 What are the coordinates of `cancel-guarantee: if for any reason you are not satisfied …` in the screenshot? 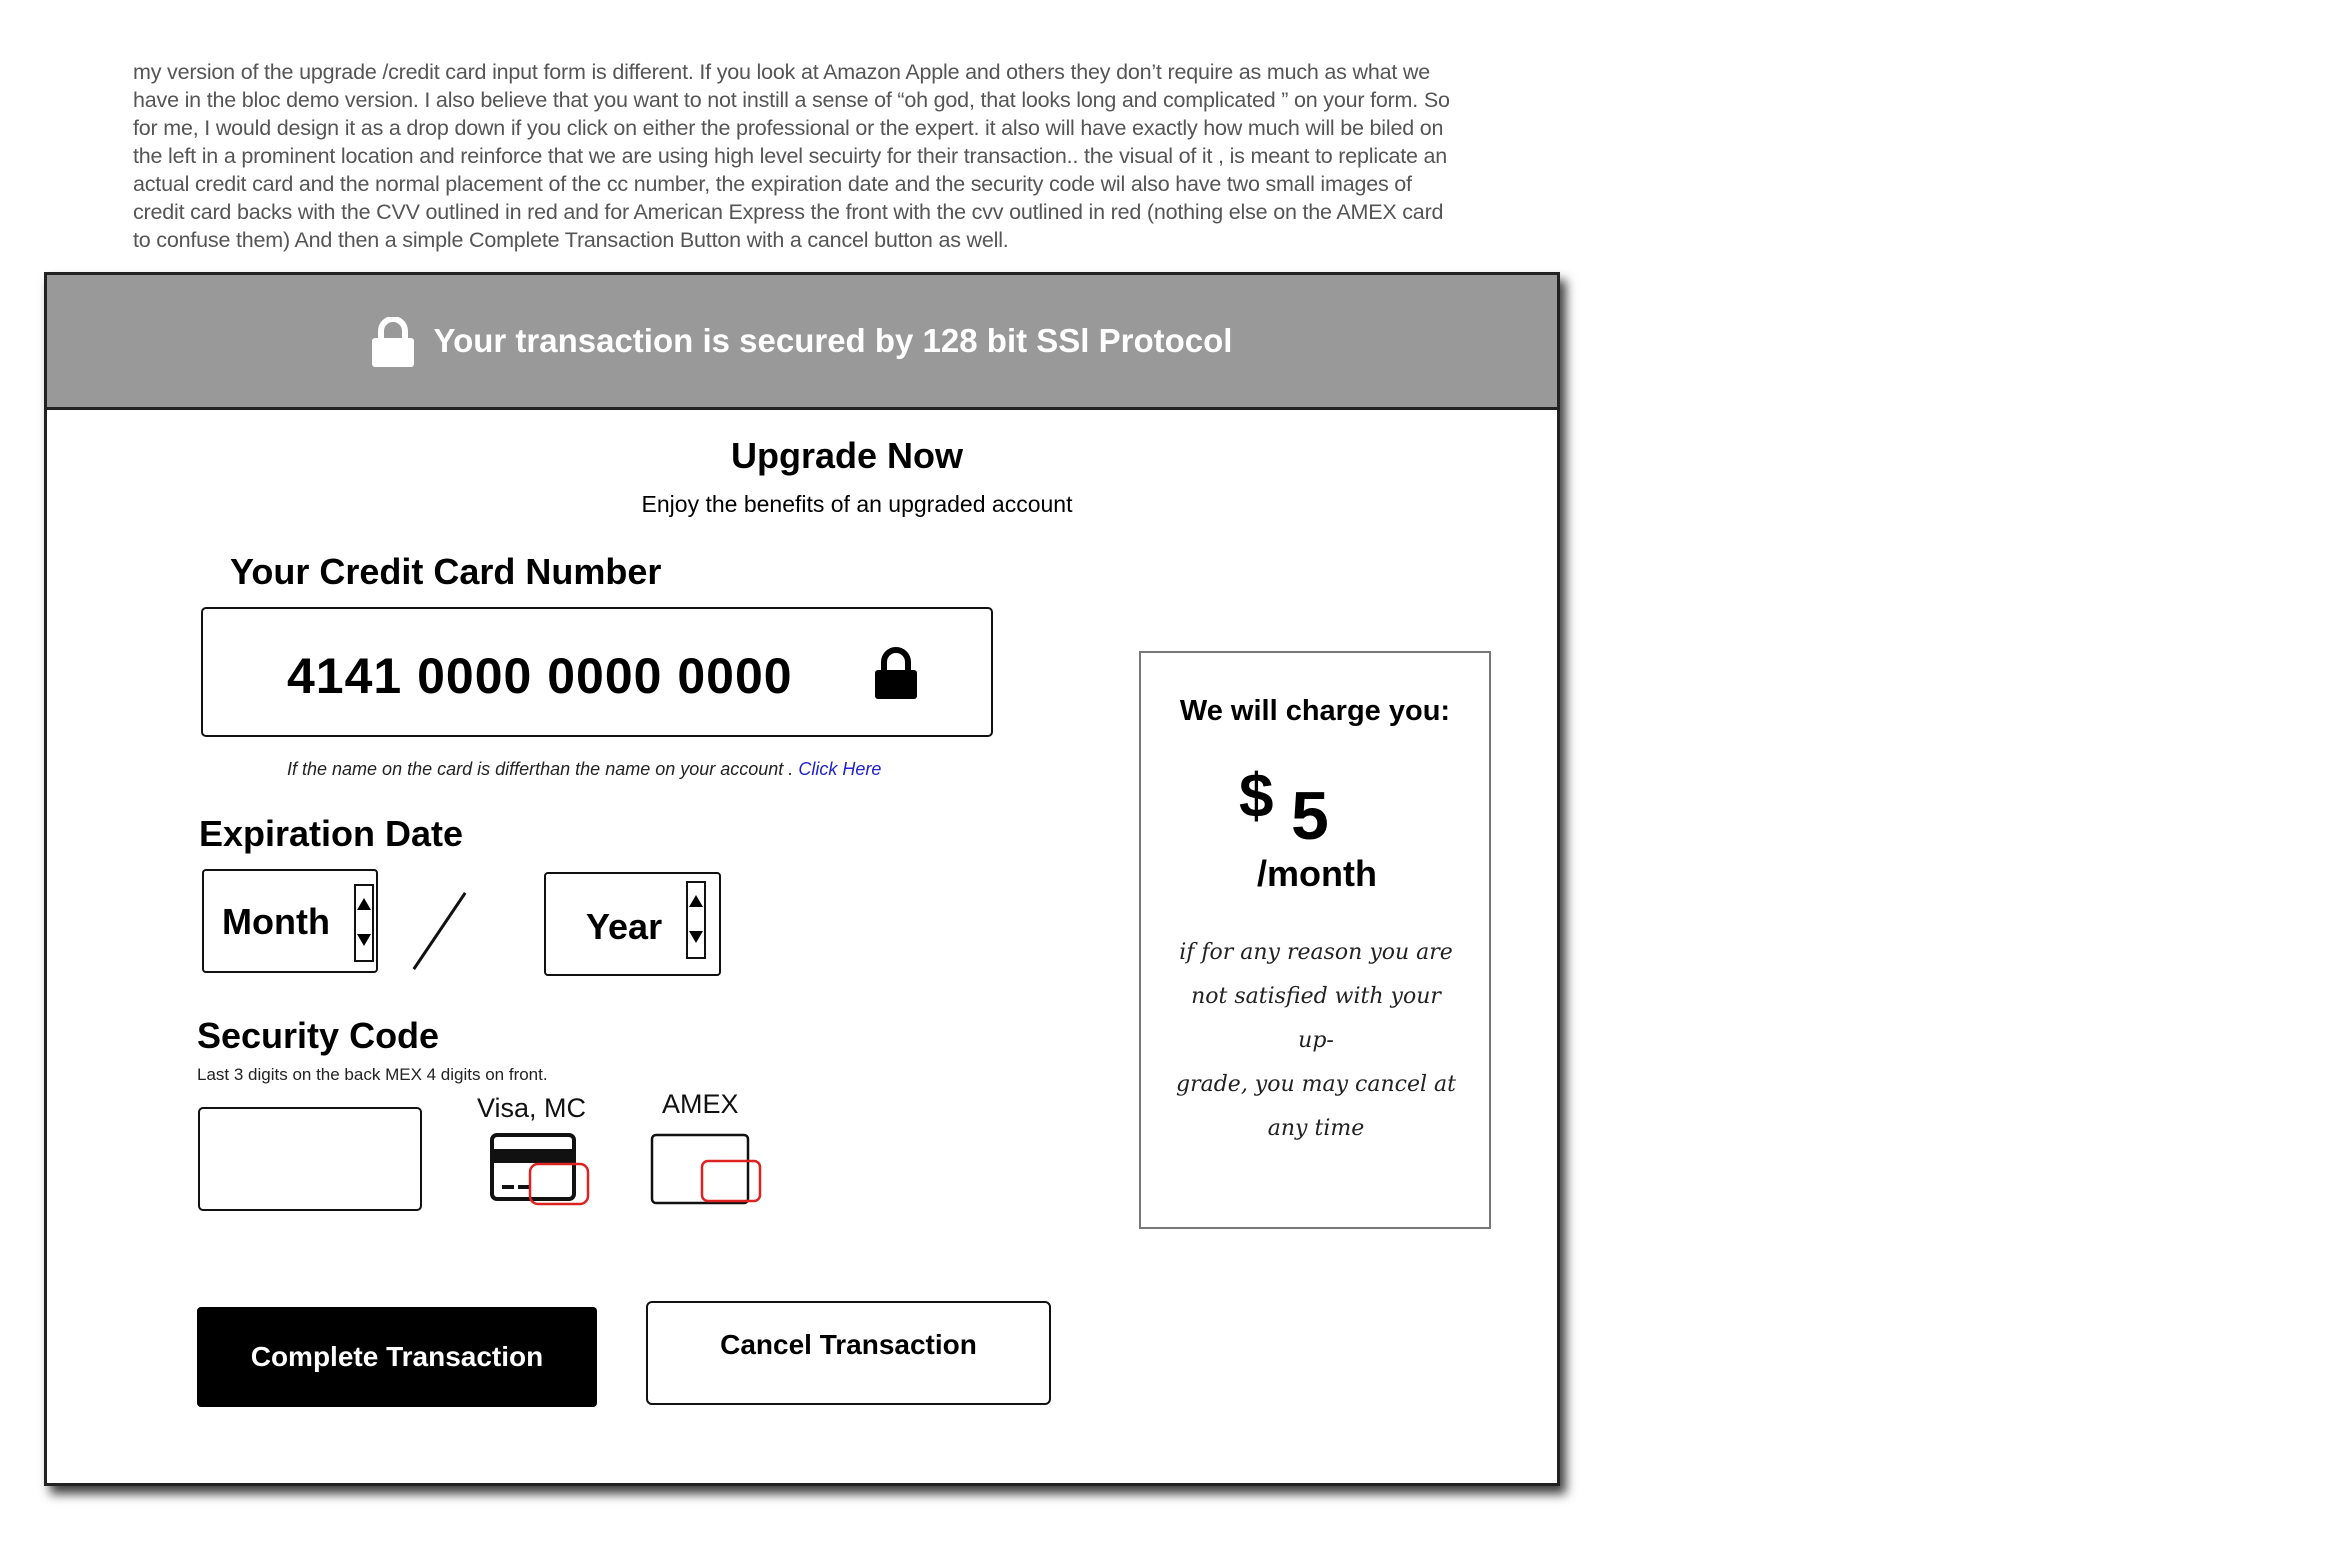 It's located at (1316, 1041).